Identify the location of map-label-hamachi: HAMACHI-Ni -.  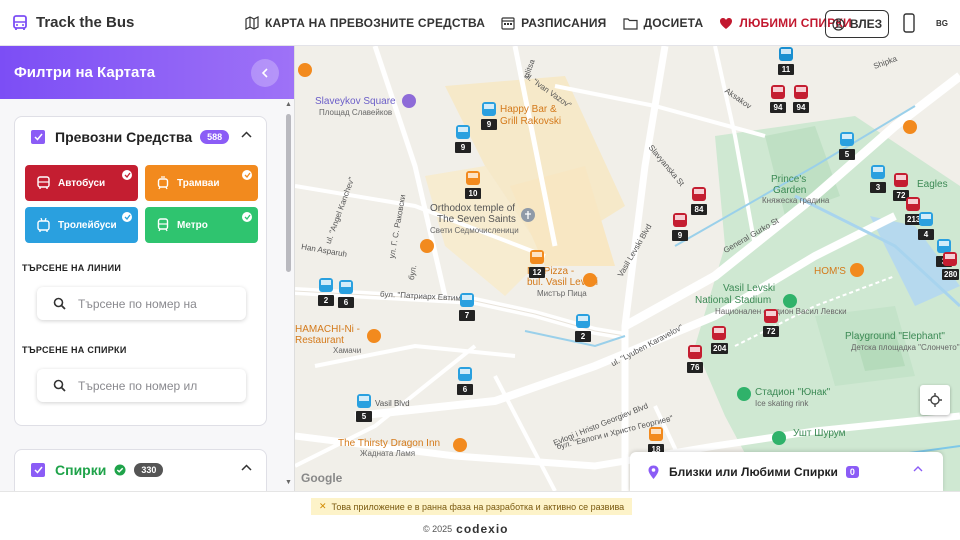
(327, 329).